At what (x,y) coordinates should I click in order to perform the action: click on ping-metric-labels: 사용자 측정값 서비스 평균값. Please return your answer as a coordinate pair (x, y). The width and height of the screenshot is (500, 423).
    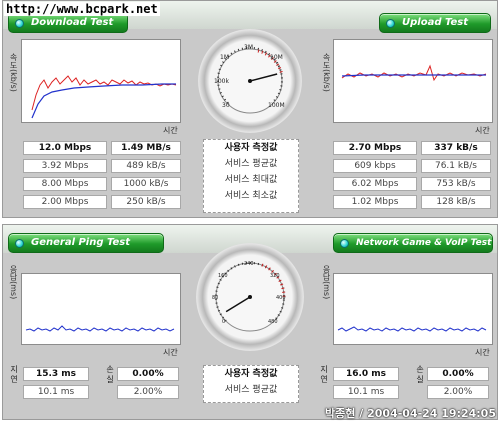
    Looking at the image, I should click on (251, 384).